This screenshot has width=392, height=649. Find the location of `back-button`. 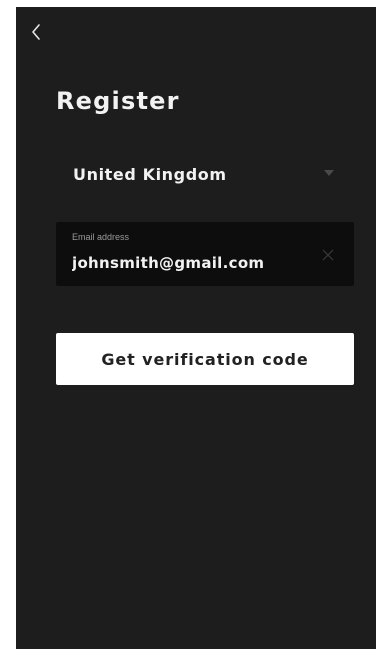

back-button is located at coordinates (37, 32).